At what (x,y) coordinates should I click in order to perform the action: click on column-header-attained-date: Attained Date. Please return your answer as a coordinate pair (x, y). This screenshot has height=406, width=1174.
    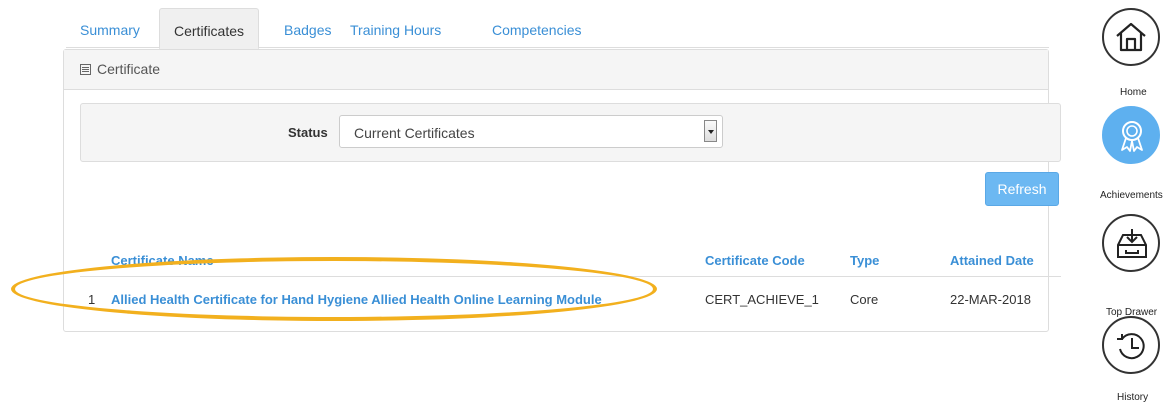
    Looking at the image, I should click on (992, 260).